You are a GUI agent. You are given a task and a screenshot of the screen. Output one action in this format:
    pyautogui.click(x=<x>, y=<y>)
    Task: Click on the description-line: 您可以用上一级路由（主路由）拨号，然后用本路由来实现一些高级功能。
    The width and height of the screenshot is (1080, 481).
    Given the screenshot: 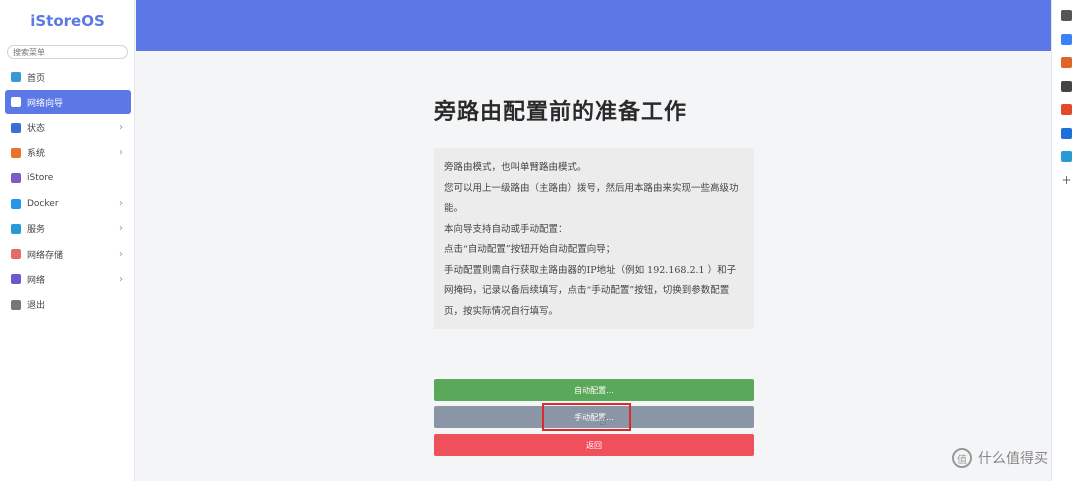 What is the action you would take?
    pyautogui.click(x=591, y=198)
    